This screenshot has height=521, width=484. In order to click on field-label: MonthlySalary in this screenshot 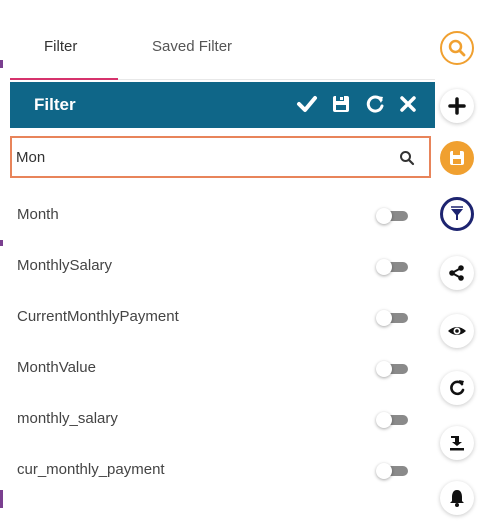, I will do `click(65, 265)`.